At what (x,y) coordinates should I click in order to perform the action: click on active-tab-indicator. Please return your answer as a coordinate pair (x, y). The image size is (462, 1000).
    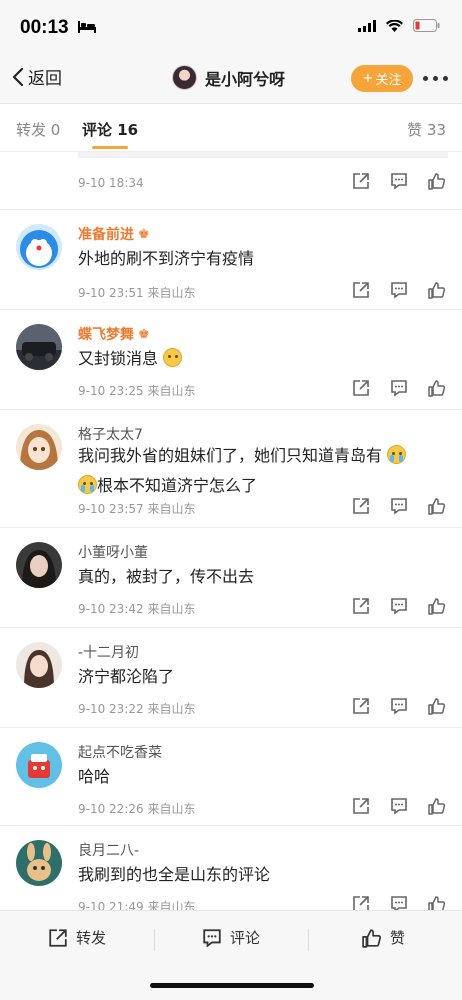
    Looking at the image, I should click on (110, 147).